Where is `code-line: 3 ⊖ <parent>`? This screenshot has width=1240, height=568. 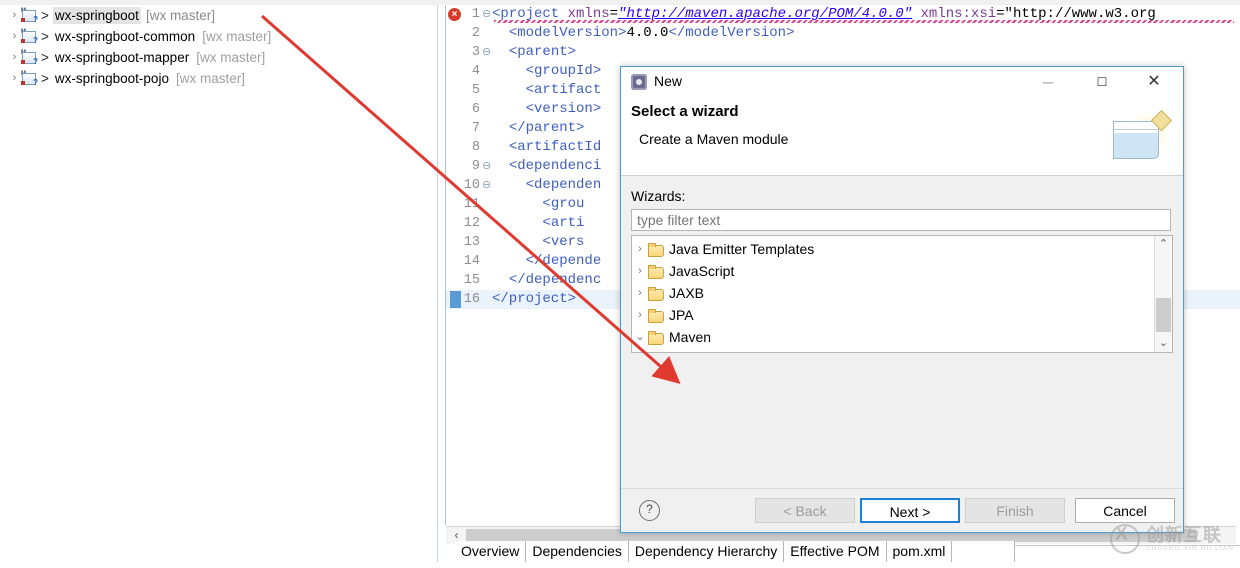
code-line: 3 ⊖ <parent> is located at coordinates (843, 52).